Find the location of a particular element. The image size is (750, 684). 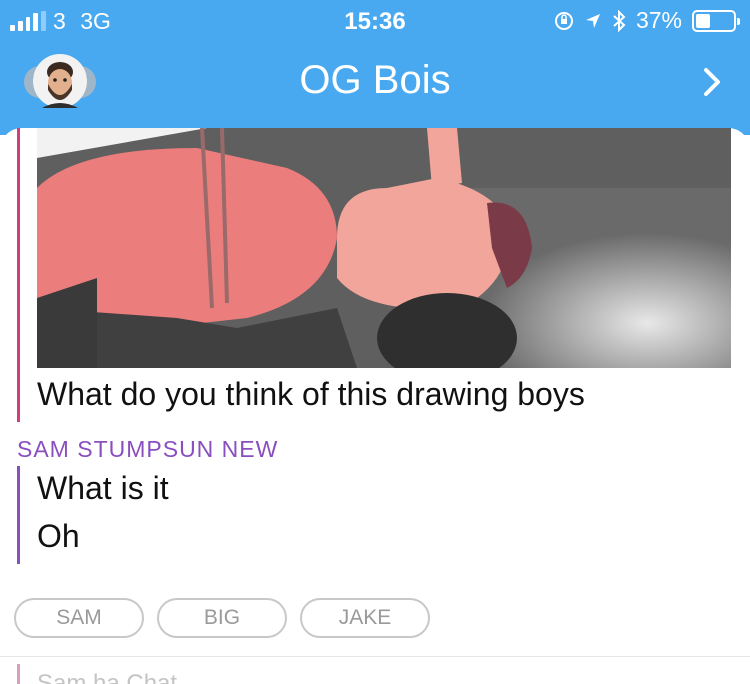

message-text: Oh is located at coordinates (58, 536).